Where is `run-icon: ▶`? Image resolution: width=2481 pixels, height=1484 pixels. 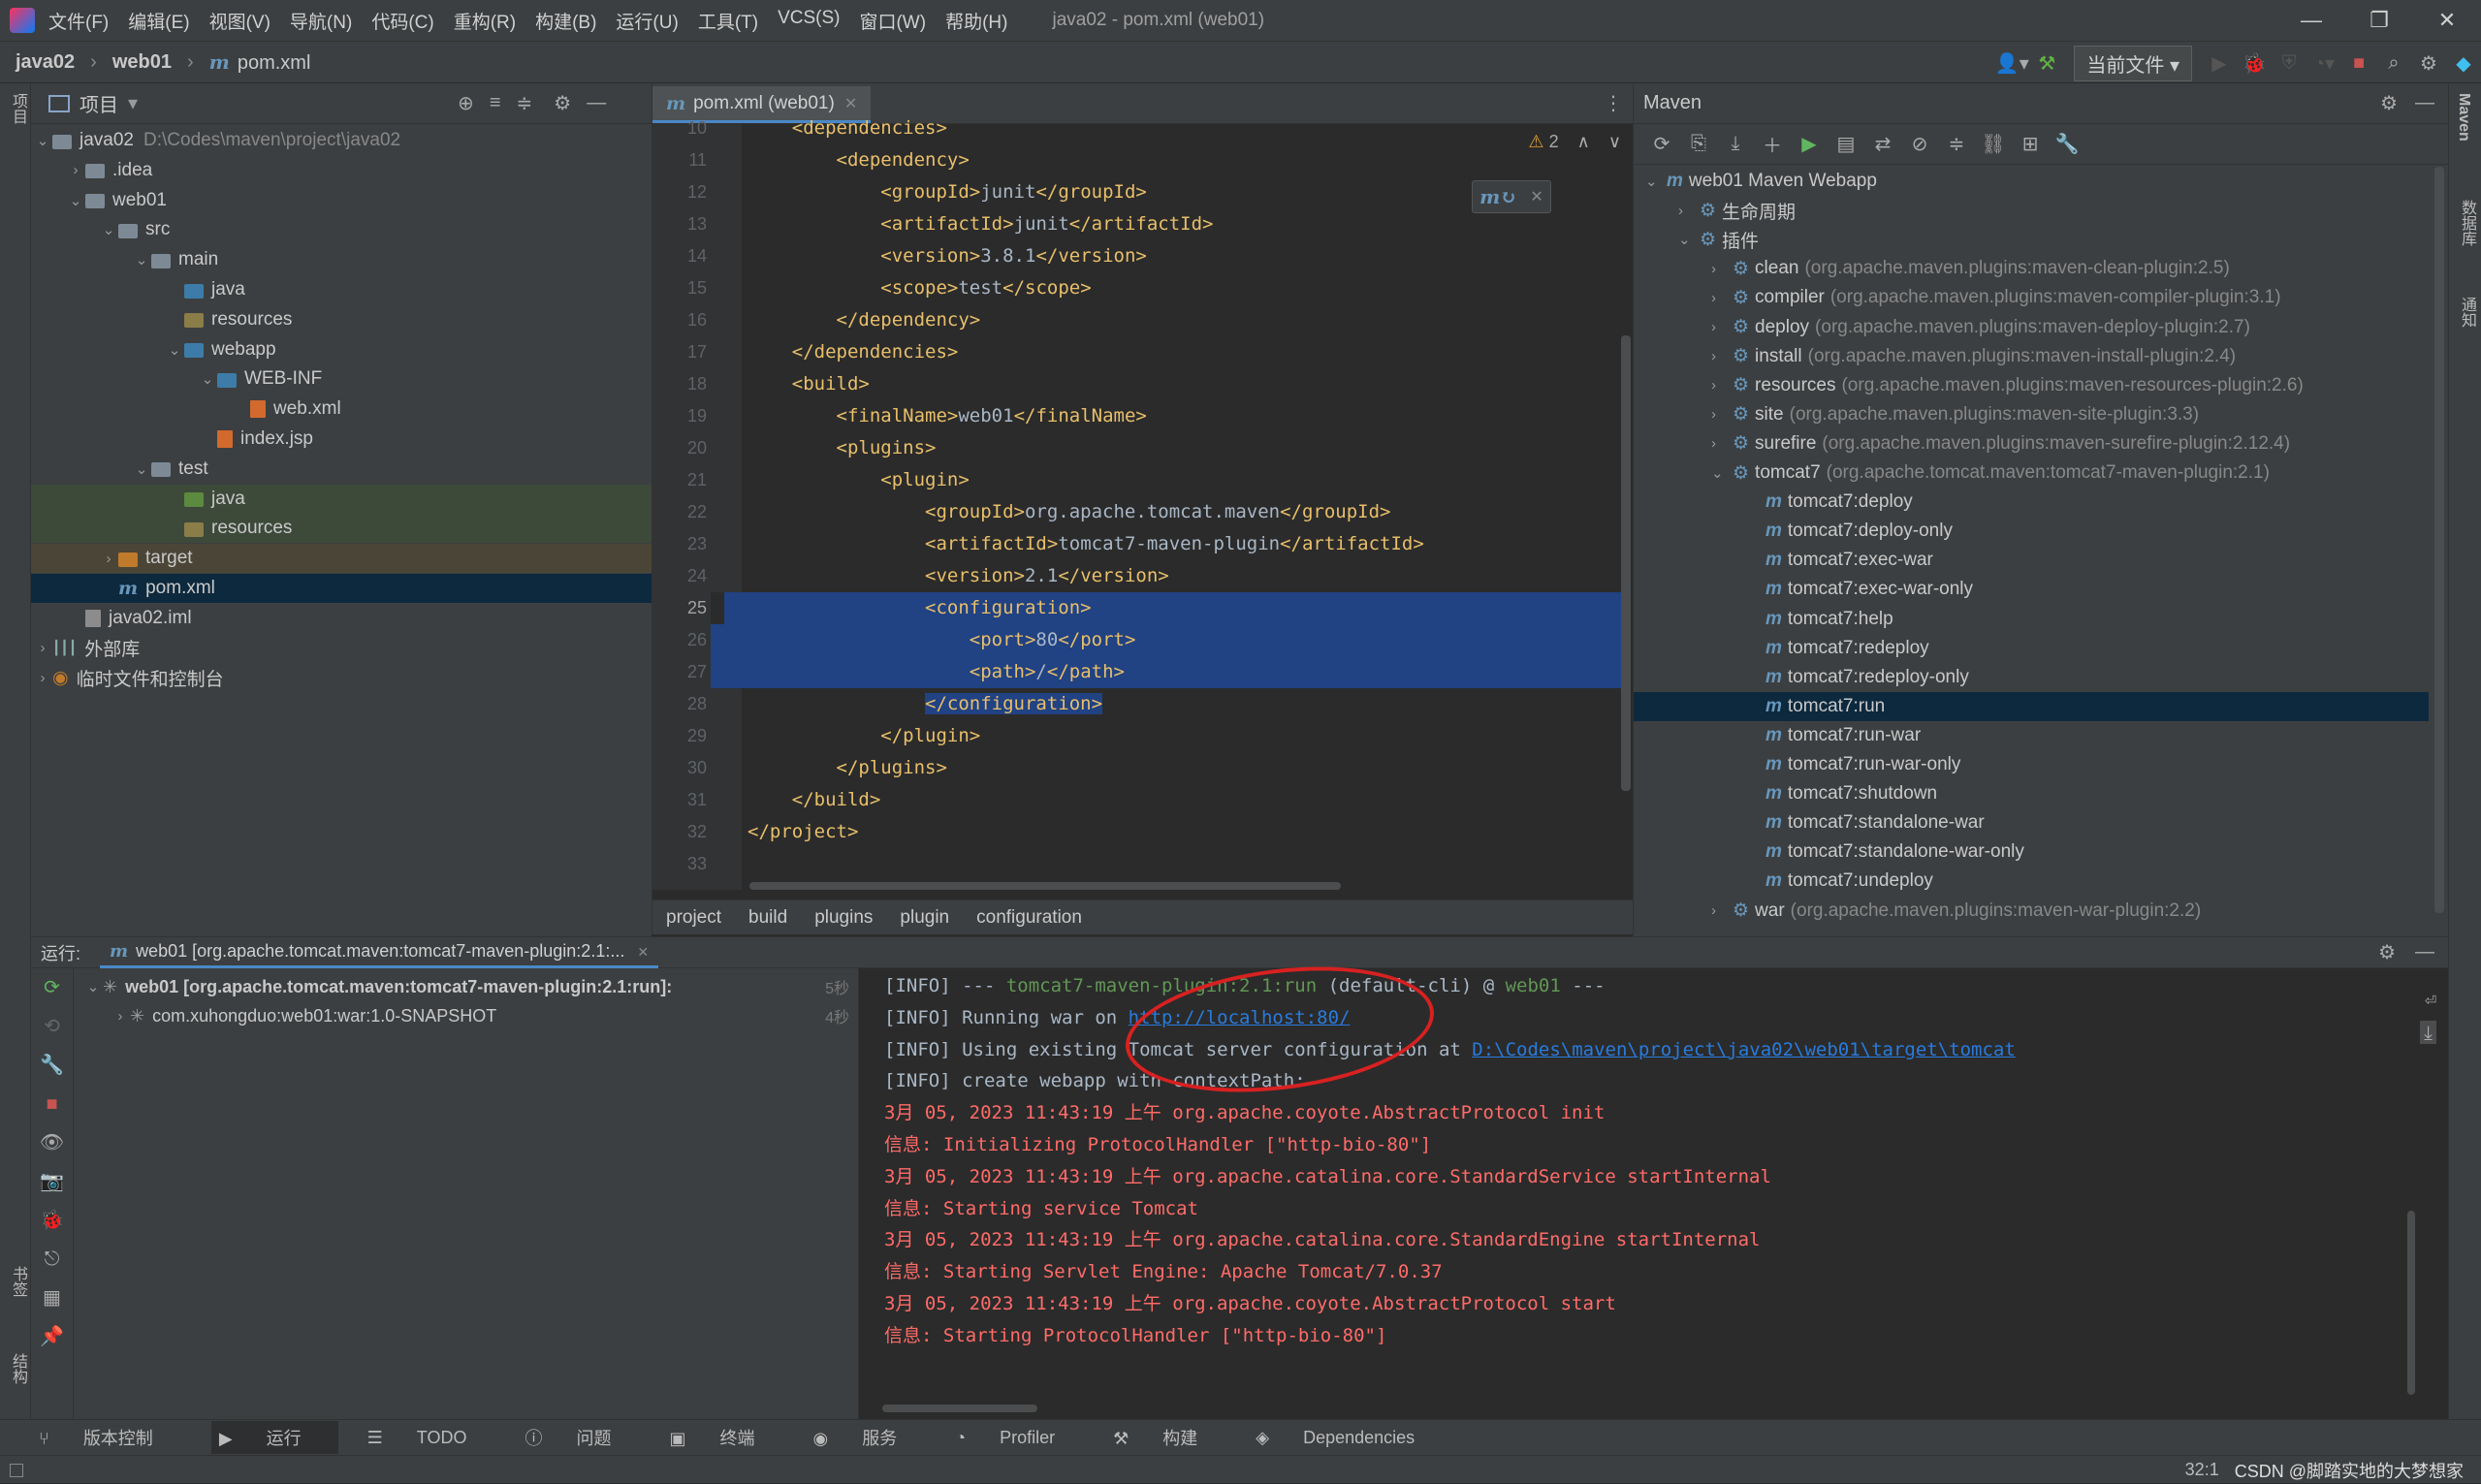
run-icon: ▶ is located at coordinates (1809, 144).